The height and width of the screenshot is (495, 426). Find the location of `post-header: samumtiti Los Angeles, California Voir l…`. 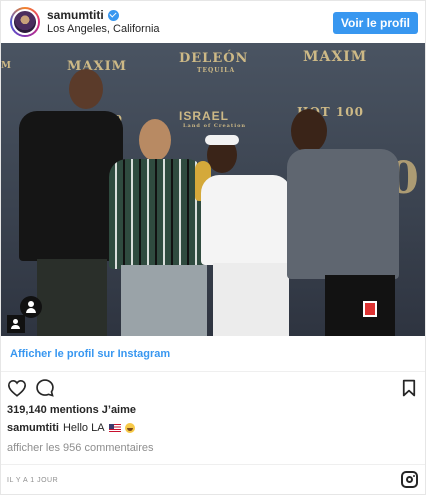

post-header: samumtiti Los Angeles, California Voir l… is located at coordinates (213, 22).